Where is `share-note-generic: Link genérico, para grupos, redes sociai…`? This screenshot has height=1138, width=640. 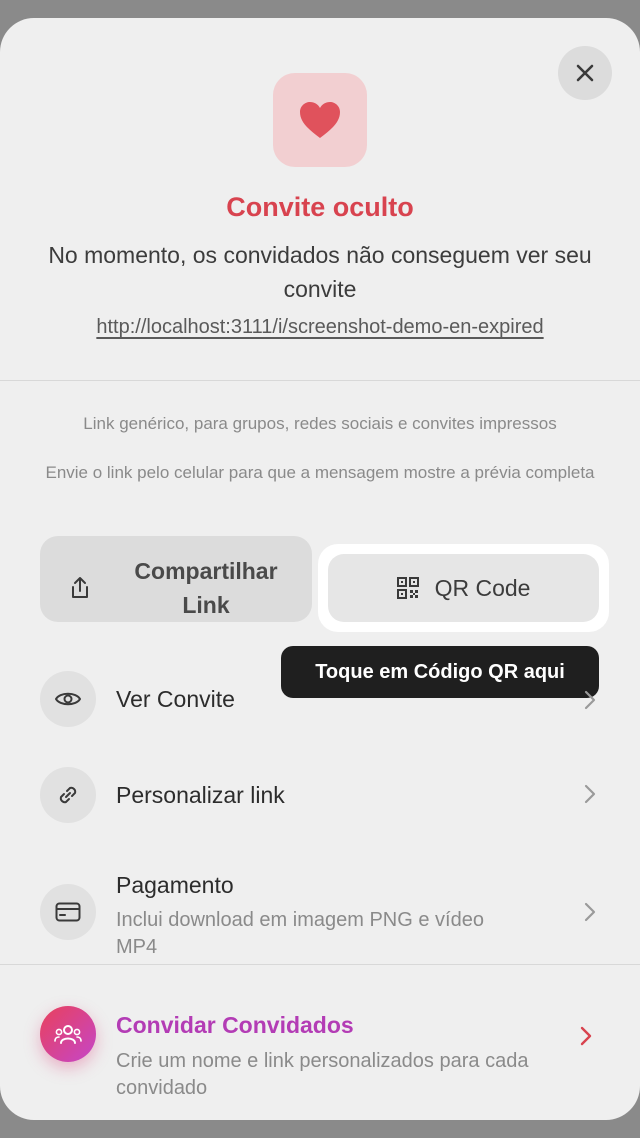 share-note-generic: Link genérico, para grupos, redes sociai… is located at coordinates (320, 423).